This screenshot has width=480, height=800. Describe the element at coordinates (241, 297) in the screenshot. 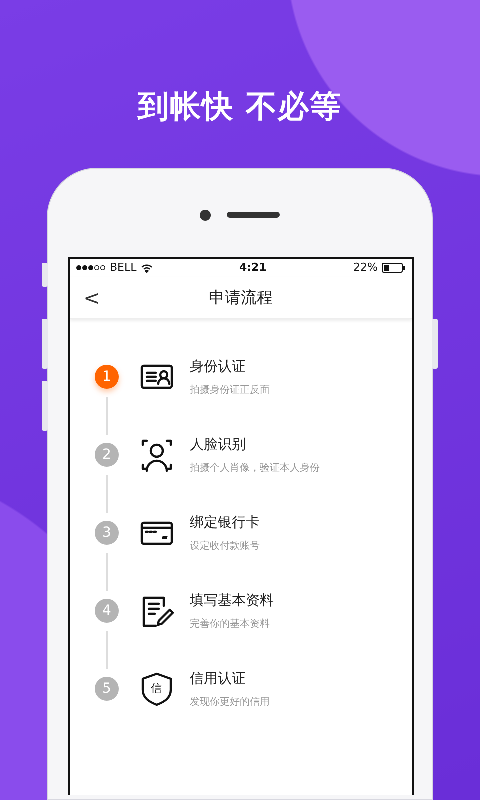

I see `page-title: 申请流程` at that location.